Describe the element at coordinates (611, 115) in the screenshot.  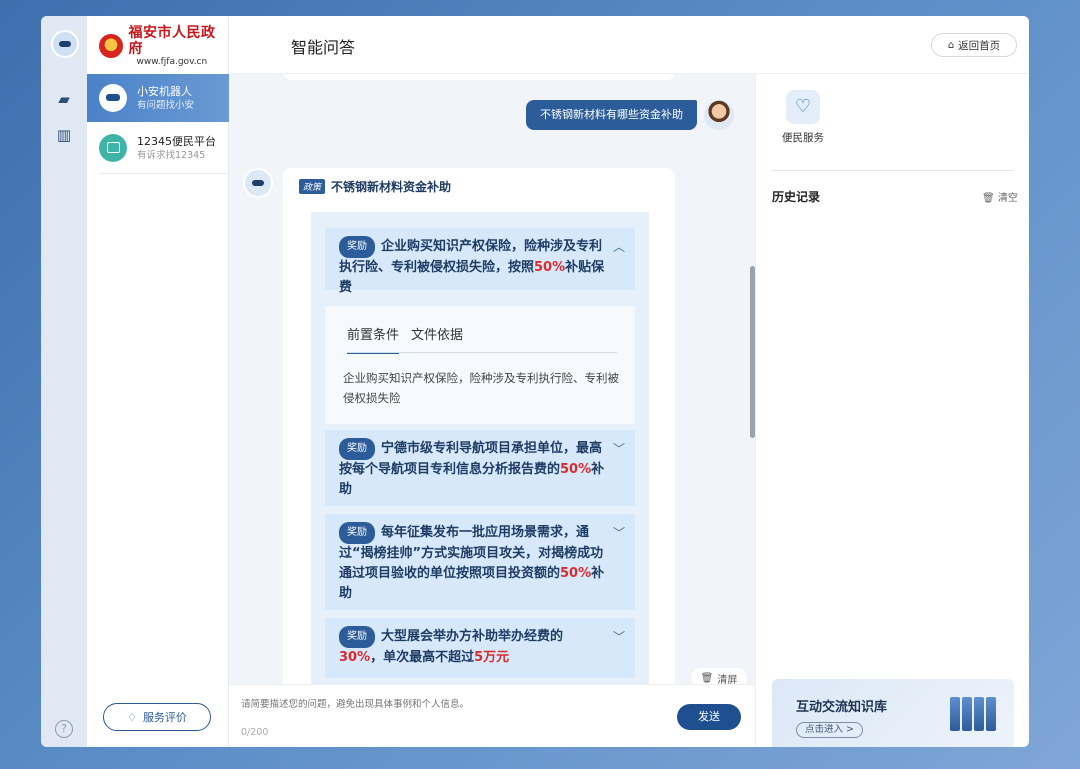
I see `user-message: 不锈钢新材料有哪些资金补助` at that location.